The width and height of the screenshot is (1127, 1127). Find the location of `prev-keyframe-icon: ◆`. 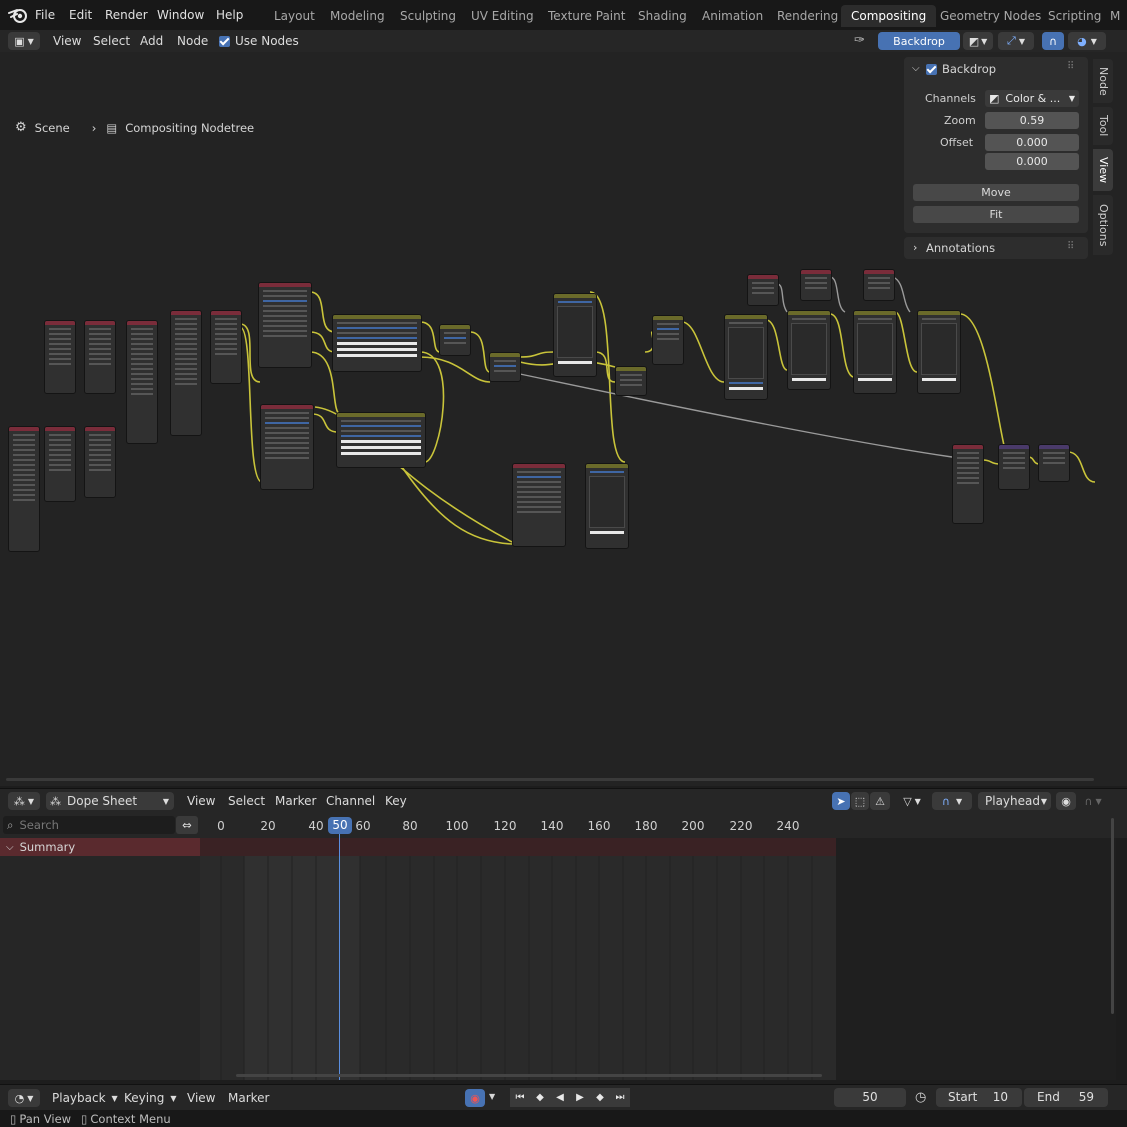

prev-keyframe-icon: ◆ is located at coordinates (540, 1097).